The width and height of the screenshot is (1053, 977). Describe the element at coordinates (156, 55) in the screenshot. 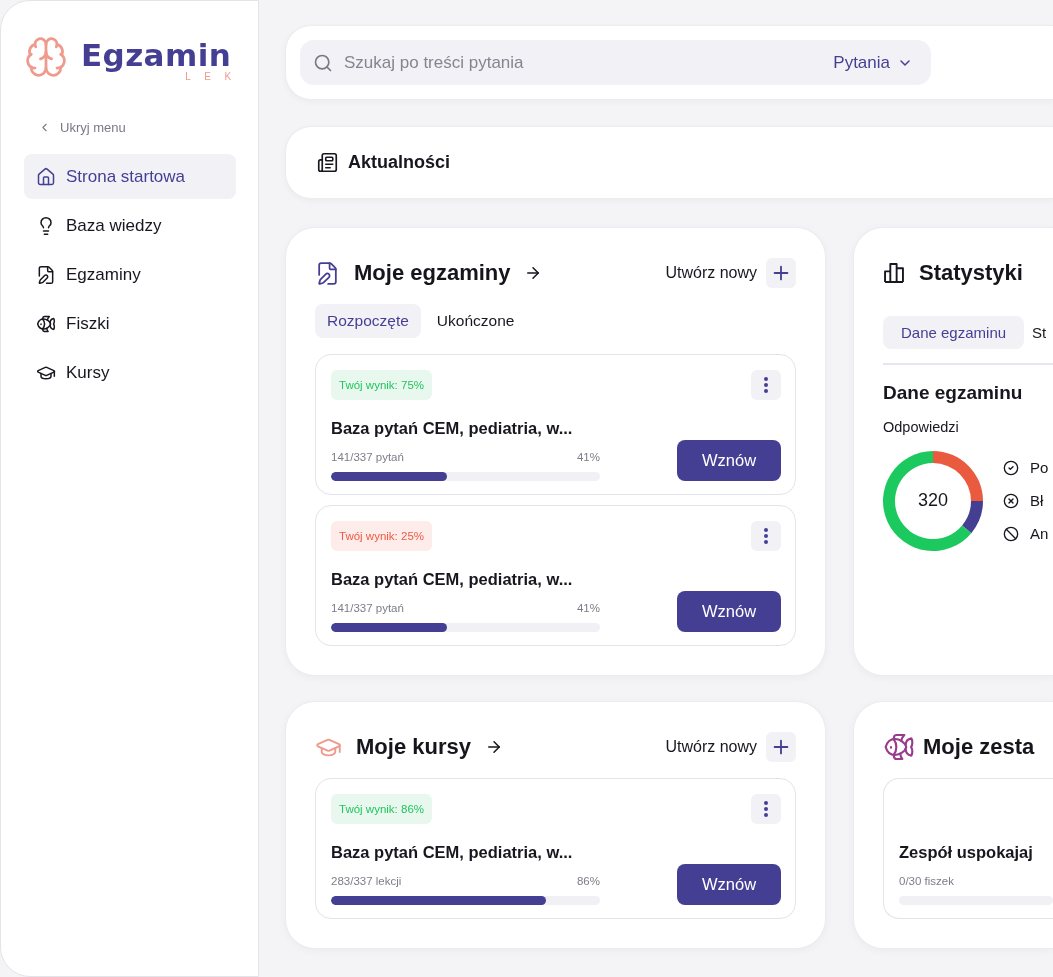

I see `logo-title: Egzamin` at that location.